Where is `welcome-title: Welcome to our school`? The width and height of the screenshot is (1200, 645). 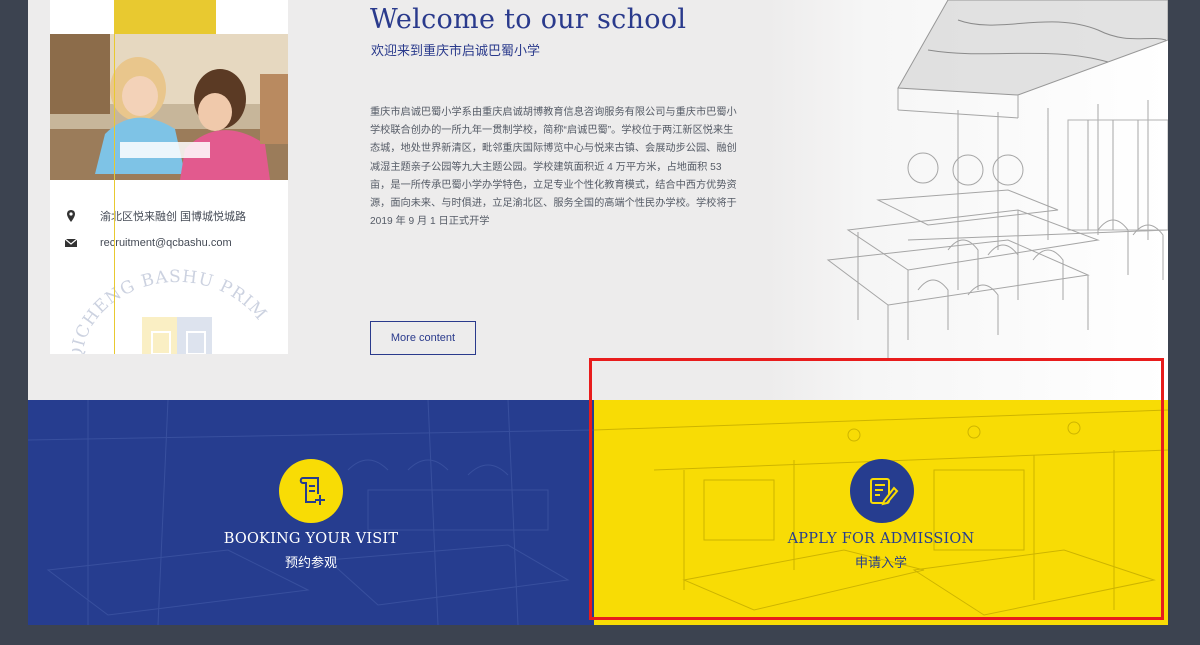
welcome-title: Welcome to our school is located at coordinates (528, 19).